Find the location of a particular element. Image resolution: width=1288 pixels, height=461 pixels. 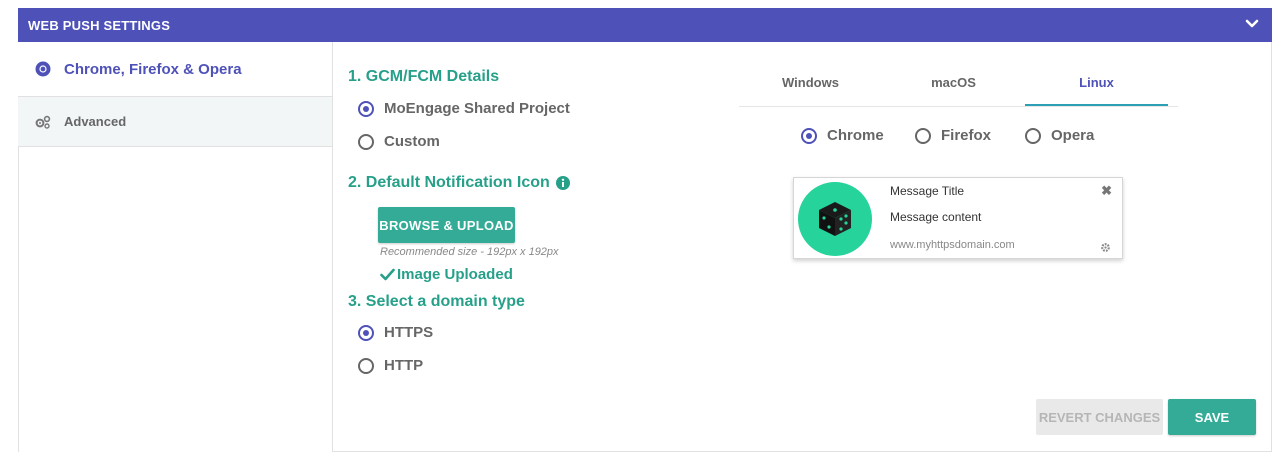

radio-moengage-shared-project: MoEngage Shared Project is located at coordinates (464, 108).